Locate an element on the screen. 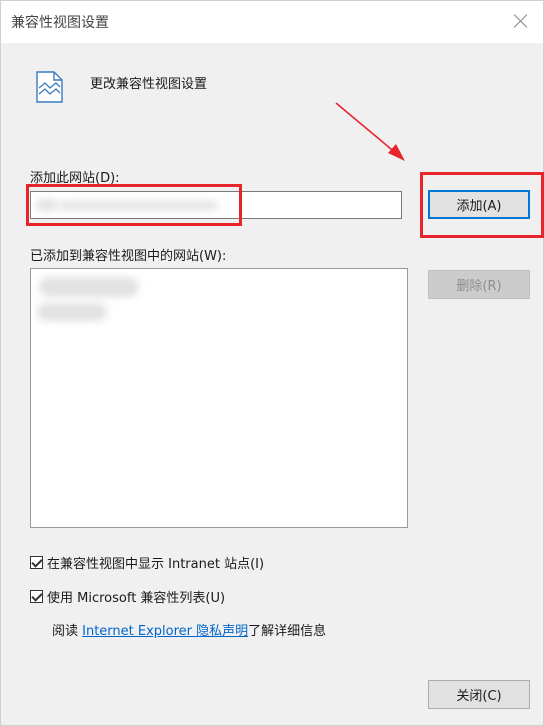 This screenshot has width=544, height=726. privacy-info-line: 阅读 Internet Explorer 隐私声明了解详细信息 is located at coordinates (189, 629).